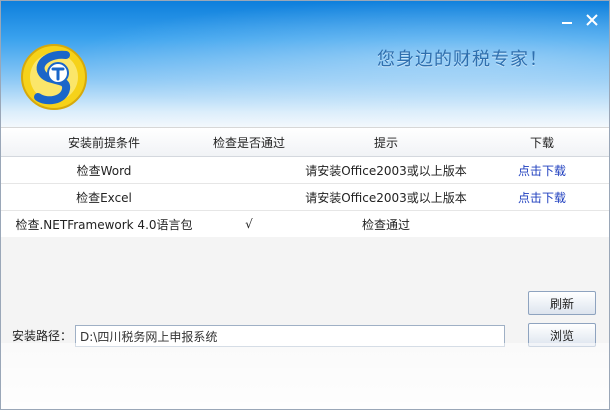 Image resolution: width=610 pixels, height=410 pixels. What do you see at coordinates (385, 224) in the screenshot?
I see `hint-cell: 检查通过` at bounding box center [385, 224].